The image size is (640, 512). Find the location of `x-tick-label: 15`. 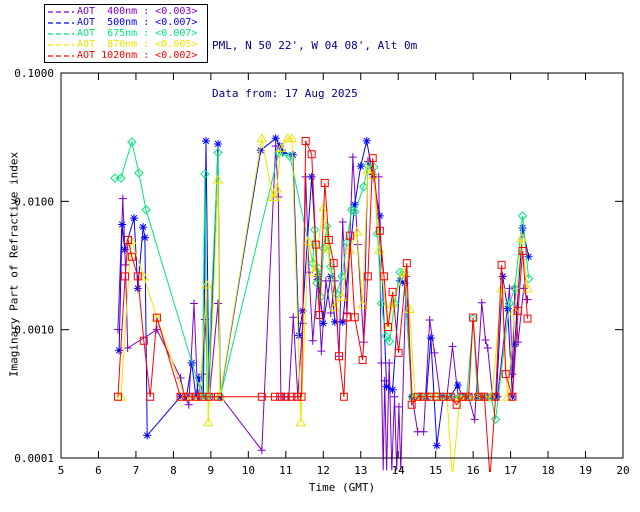

x-tick-label: 15 is located at coordinates (435, 470).